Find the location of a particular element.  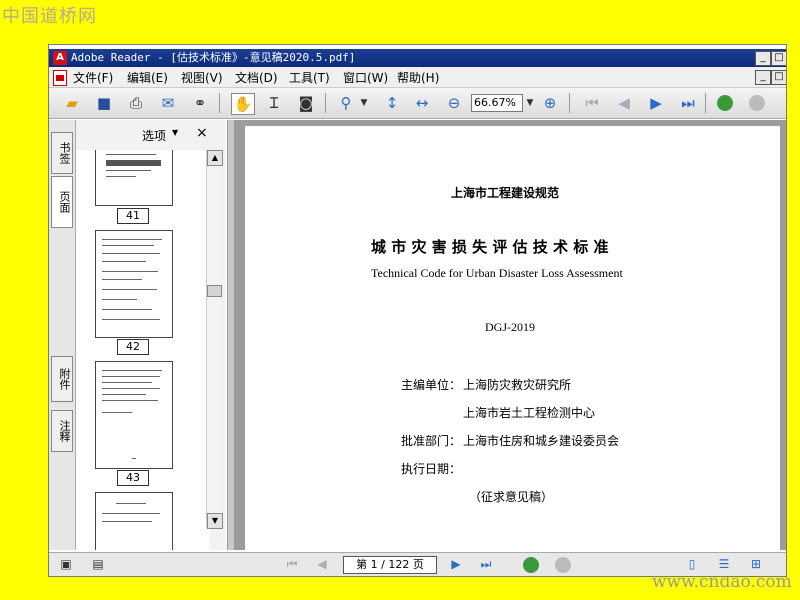

go-back-icon is located at coordinates (725, 103).